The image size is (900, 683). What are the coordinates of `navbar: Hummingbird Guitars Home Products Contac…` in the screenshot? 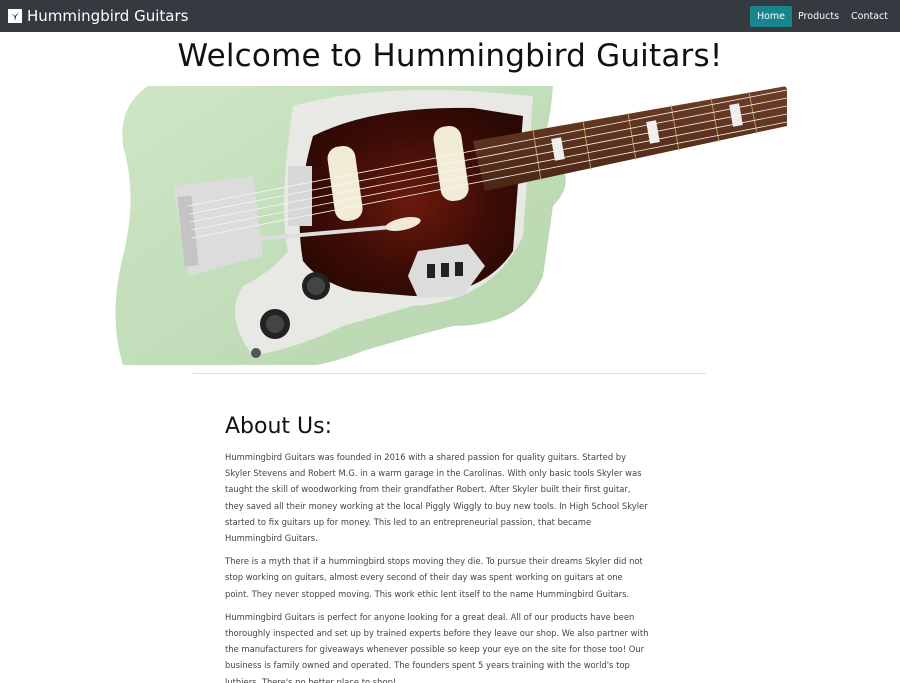 It's located at (450, 16).